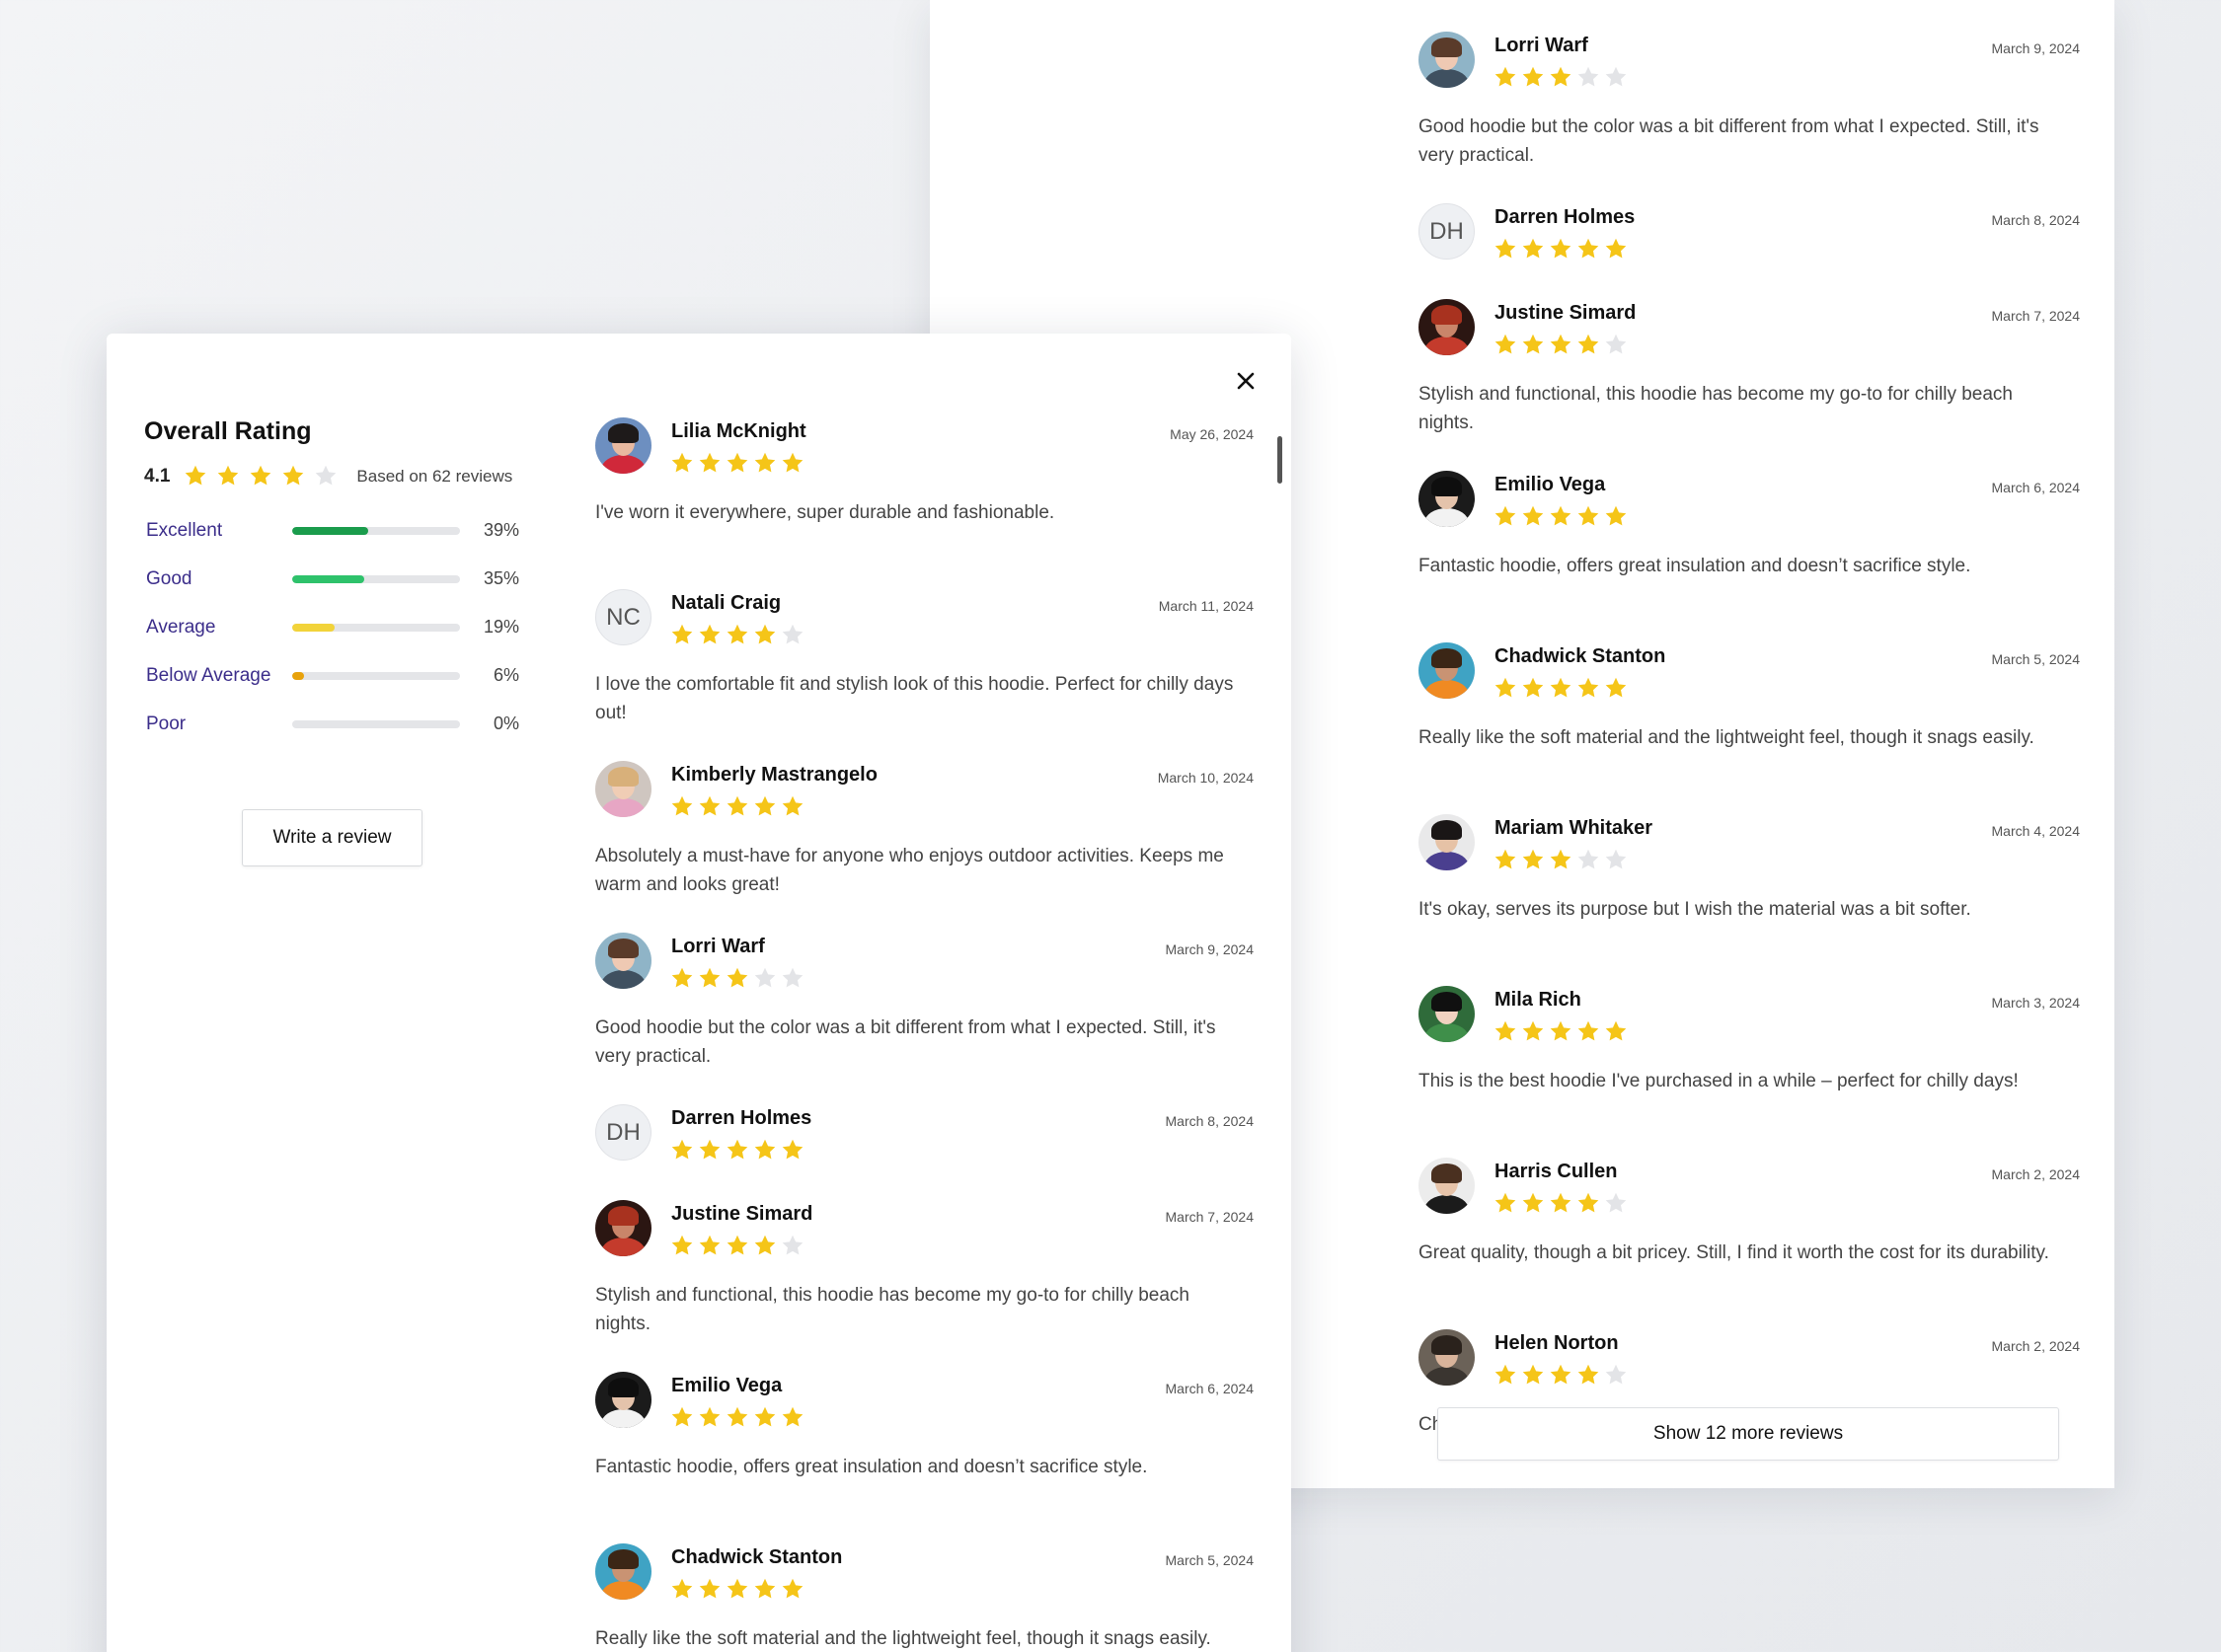 This screenshot has width=2221, height=1652. What do you see at coordinates (2036, 316) in the screenshot?
I see `review-date: March 7, 2024` at bounding box center [2036, 316].